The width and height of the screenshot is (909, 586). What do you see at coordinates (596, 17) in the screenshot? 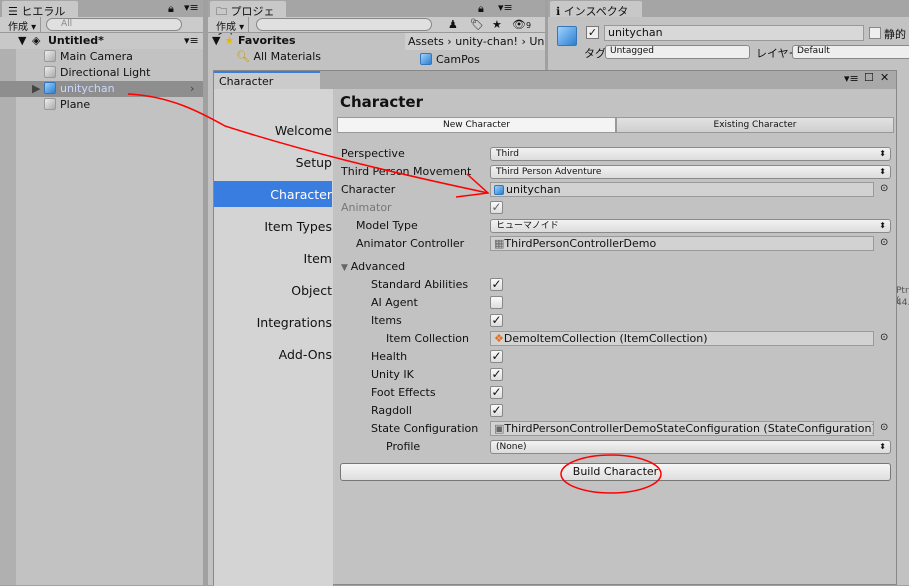
I see `tab-inspector: ℹ インスペクター` at bounding box center [596, 17].